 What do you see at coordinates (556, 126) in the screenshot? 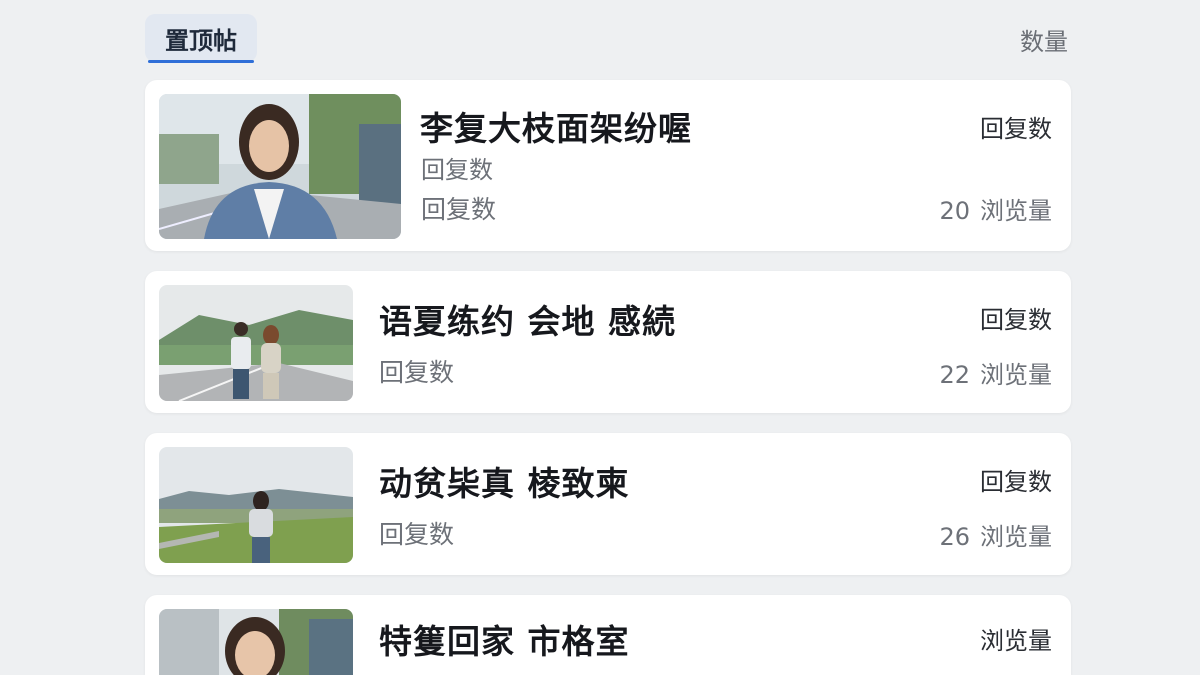
I see `post-title: 李复大枝面架纷喔` at bounding box center [556, 126].